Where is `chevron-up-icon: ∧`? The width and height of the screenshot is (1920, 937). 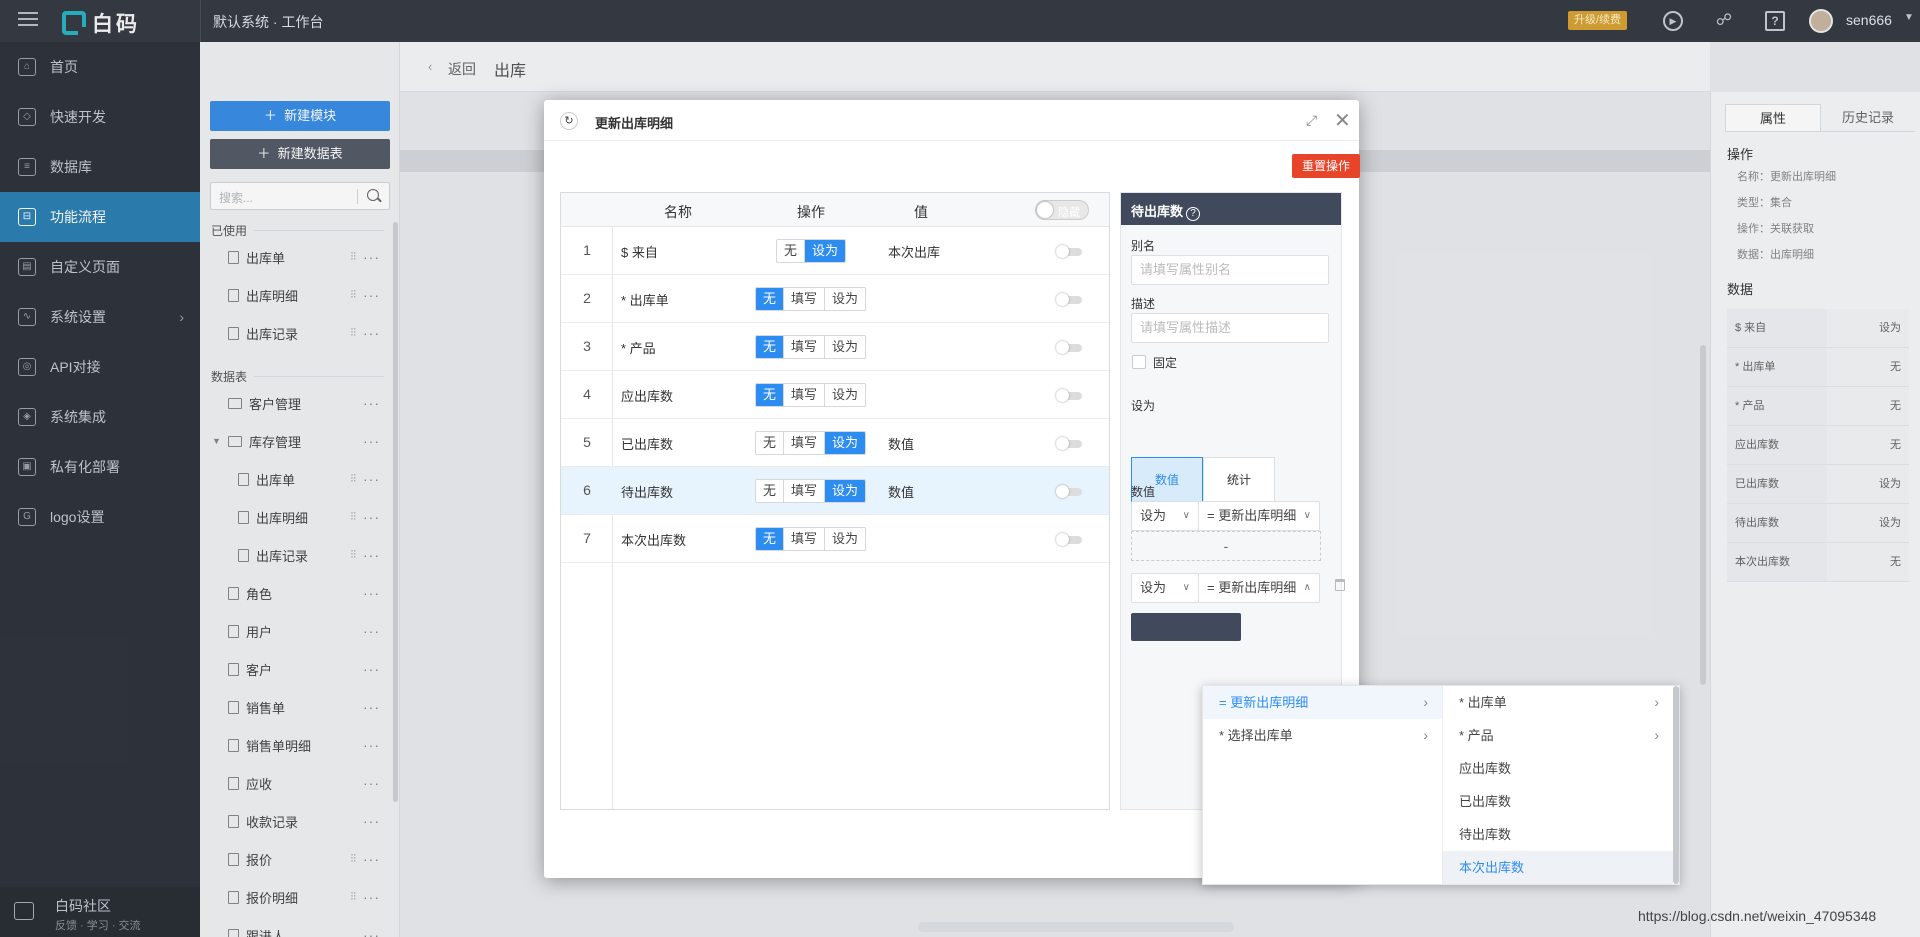 chevron-up-icon: ∧ is located at coordinates (1307, 587).